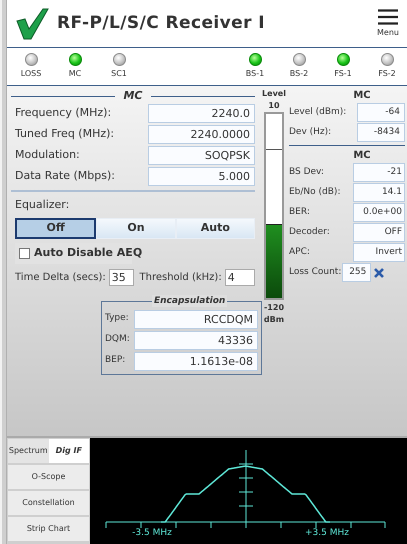 The height and width of the screenshot is (544, 407). What do you see at coordinates (299, 74) in the screenshot?
I see `indicator-label: BS-2` at bounding box center [299, 74].